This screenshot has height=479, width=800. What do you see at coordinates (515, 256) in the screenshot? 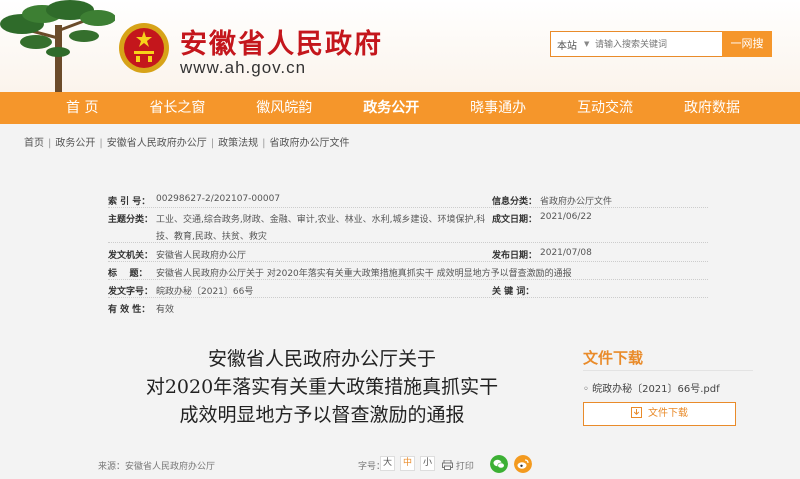
I see `published-date-label: 发布日期：` at bounding box center [515, 256].